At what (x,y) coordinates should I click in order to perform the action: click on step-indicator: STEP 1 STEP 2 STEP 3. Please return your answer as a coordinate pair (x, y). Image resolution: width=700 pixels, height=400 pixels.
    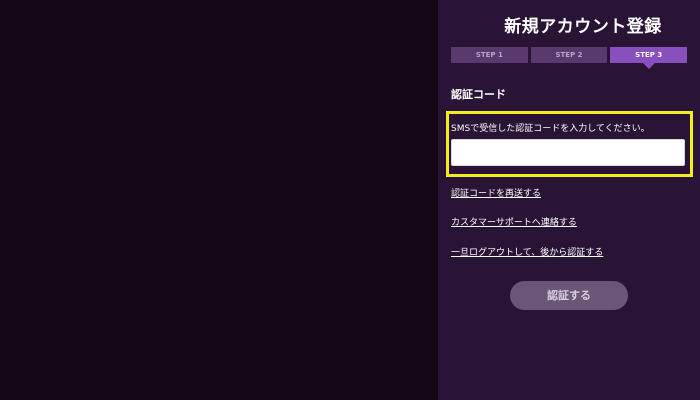
    Looking at the image, I should click on (569, 58).